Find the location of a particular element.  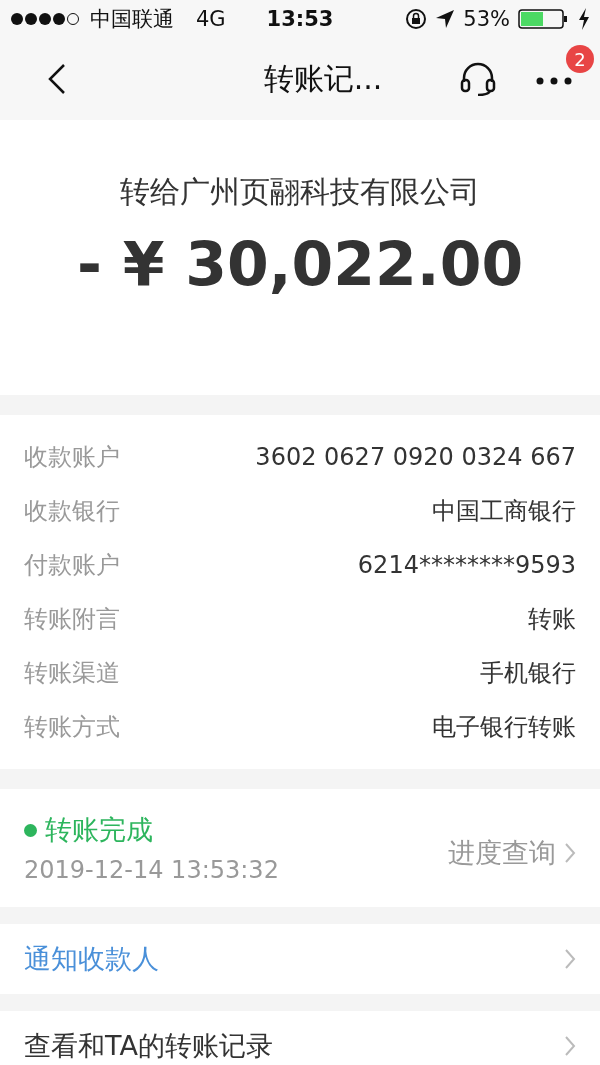

detail-value: 手机银行 is located at coordinates (528, 673).